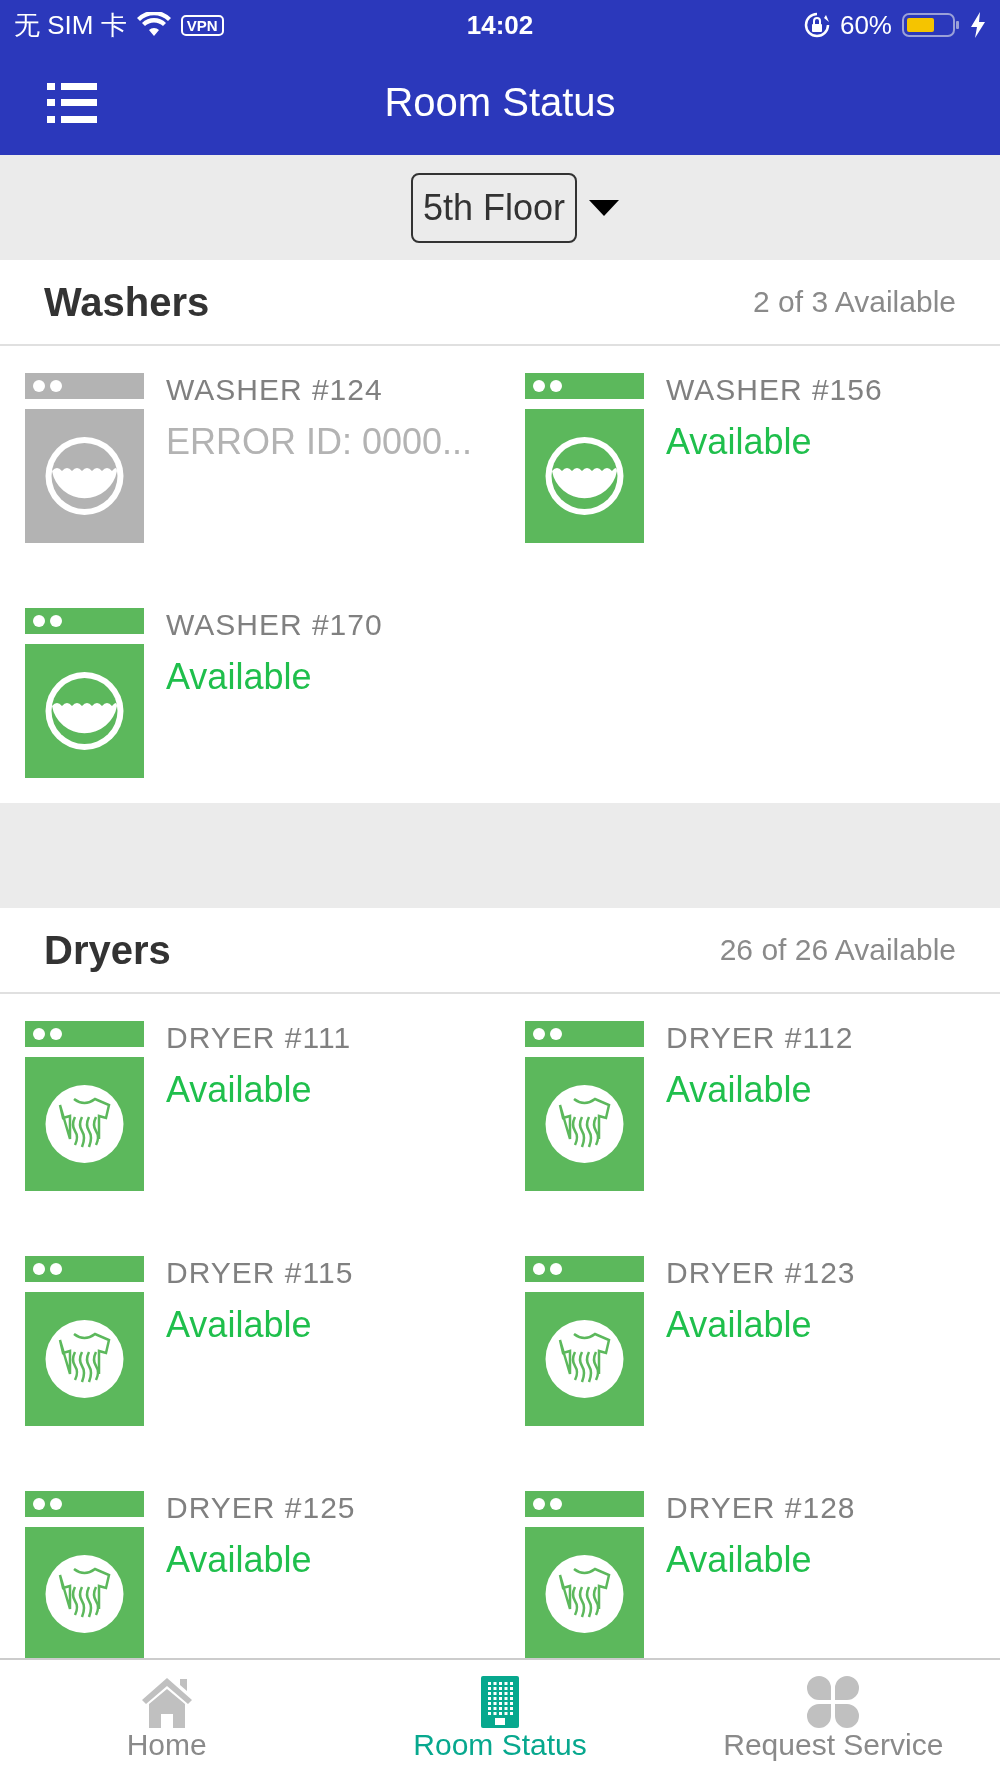 The height and width of the screenshot is (1778, 1000). I want to click on machine-name: DRYER #123, so click(761, 1273).